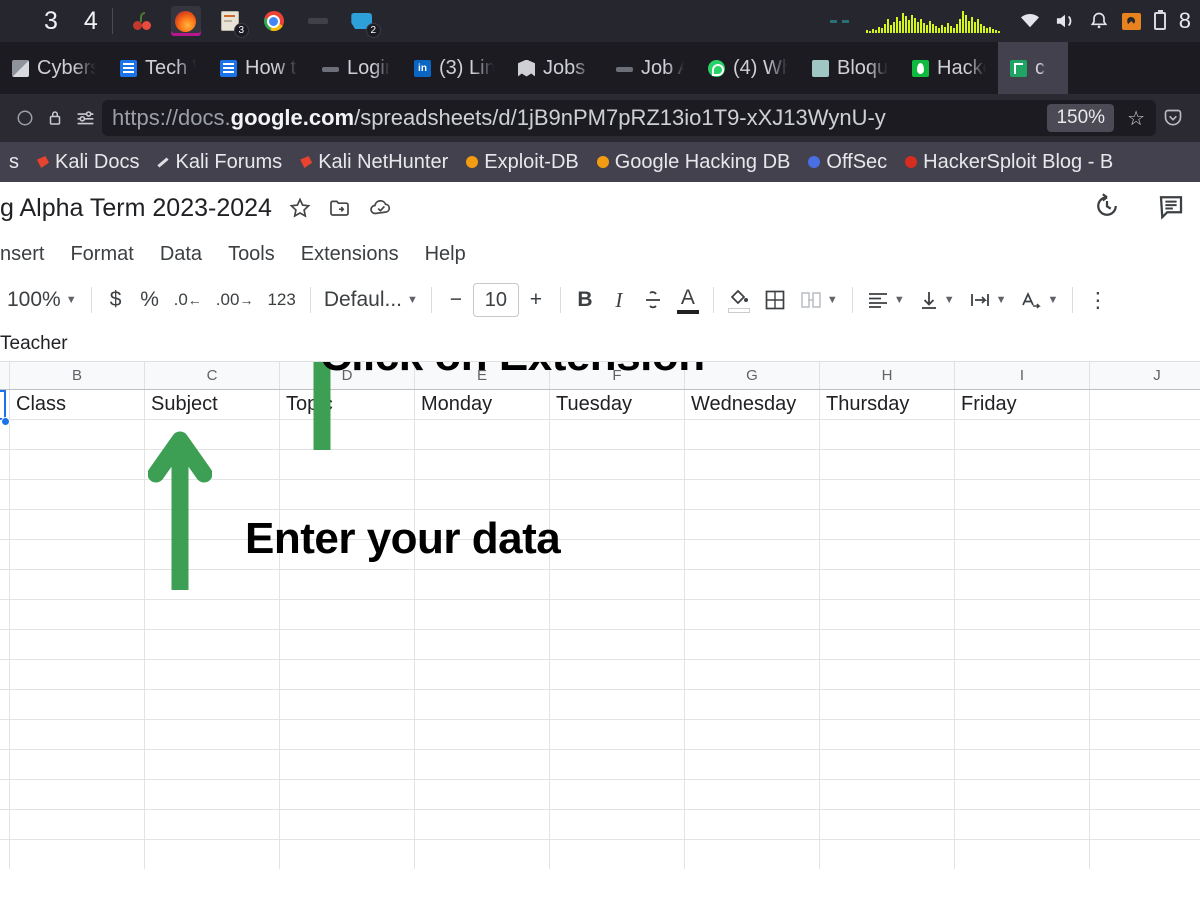  I want to click on percent-button: %, so click(150, 300).